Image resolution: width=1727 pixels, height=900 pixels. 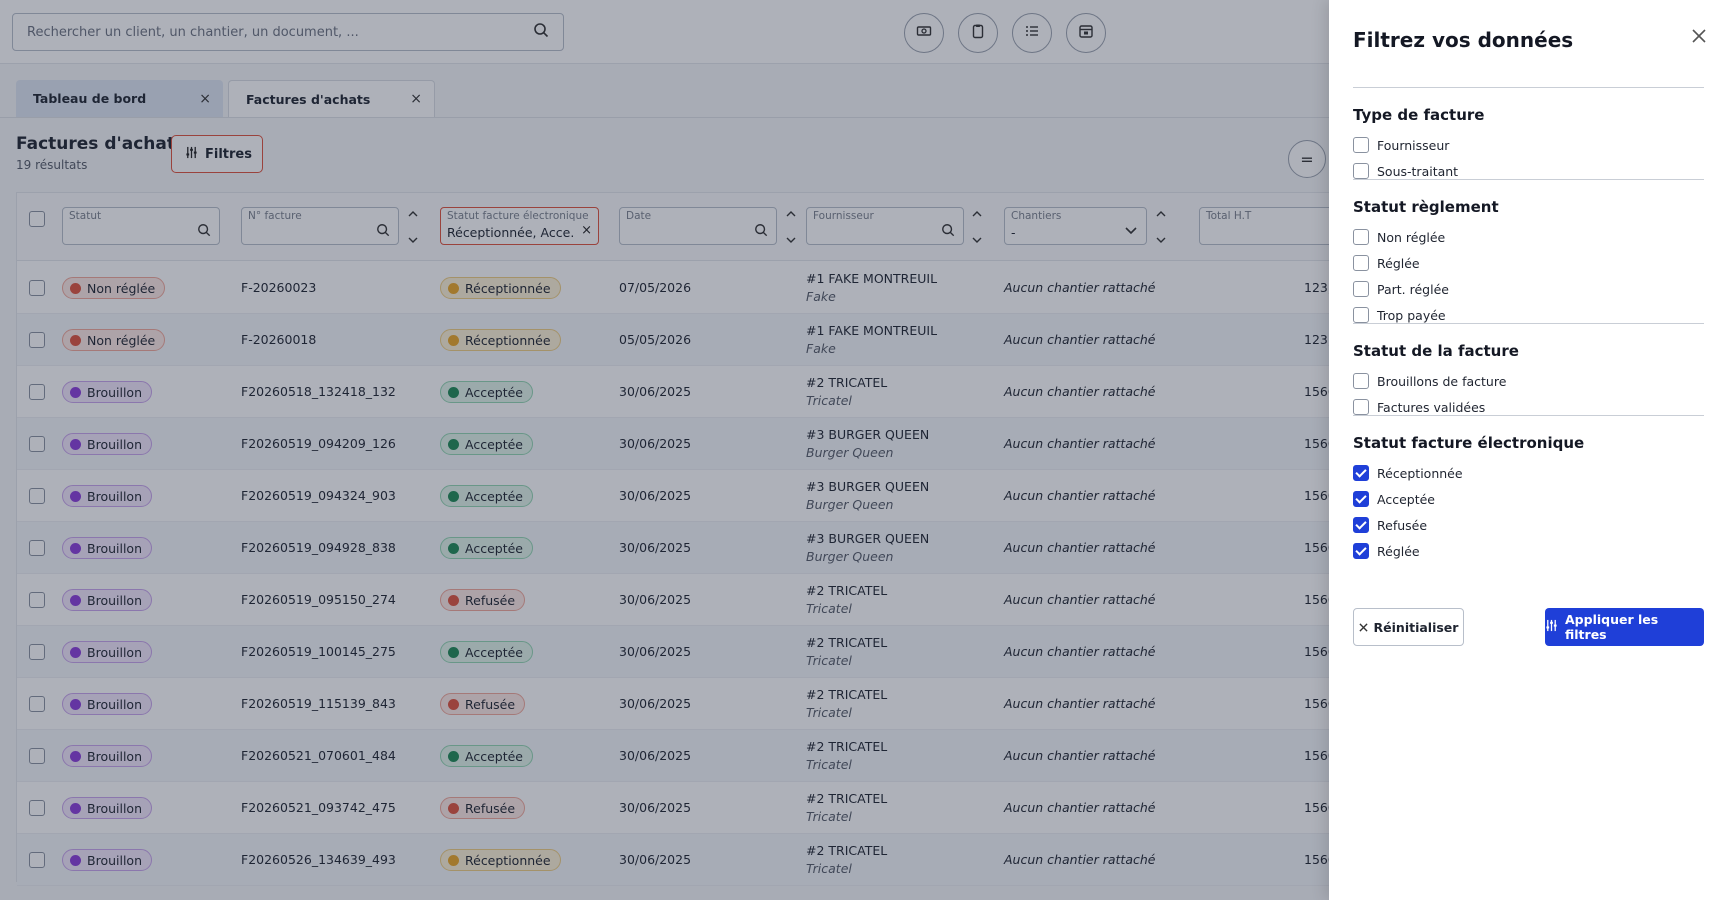 I want to click on apply-label: Appliquer les filtres, so click(x=1612, y=627).